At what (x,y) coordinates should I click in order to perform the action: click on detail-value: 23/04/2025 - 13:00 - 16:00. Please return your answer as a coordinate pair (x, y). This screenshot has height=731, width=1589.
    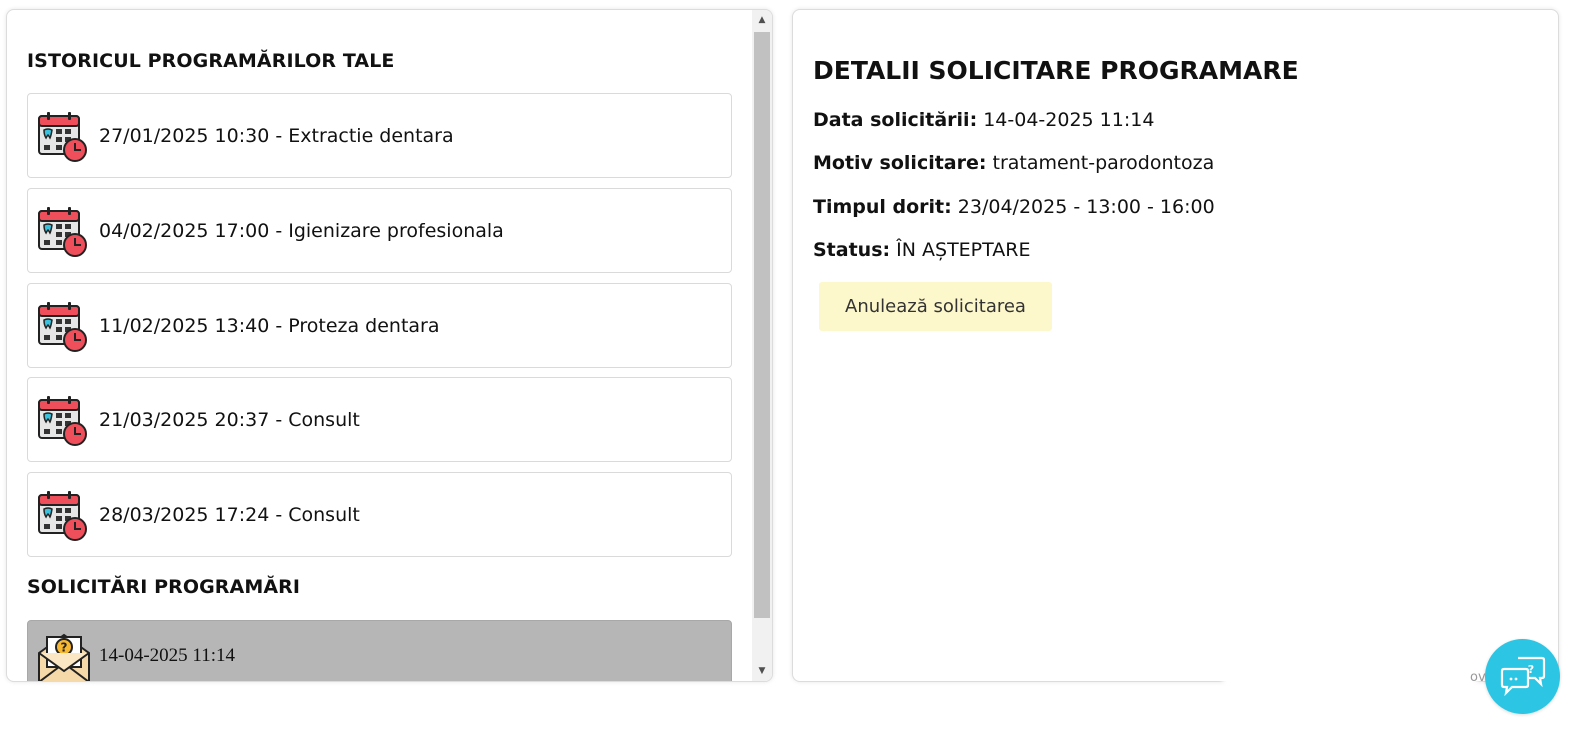
    Looking at the image, I should click on (1086, 207).